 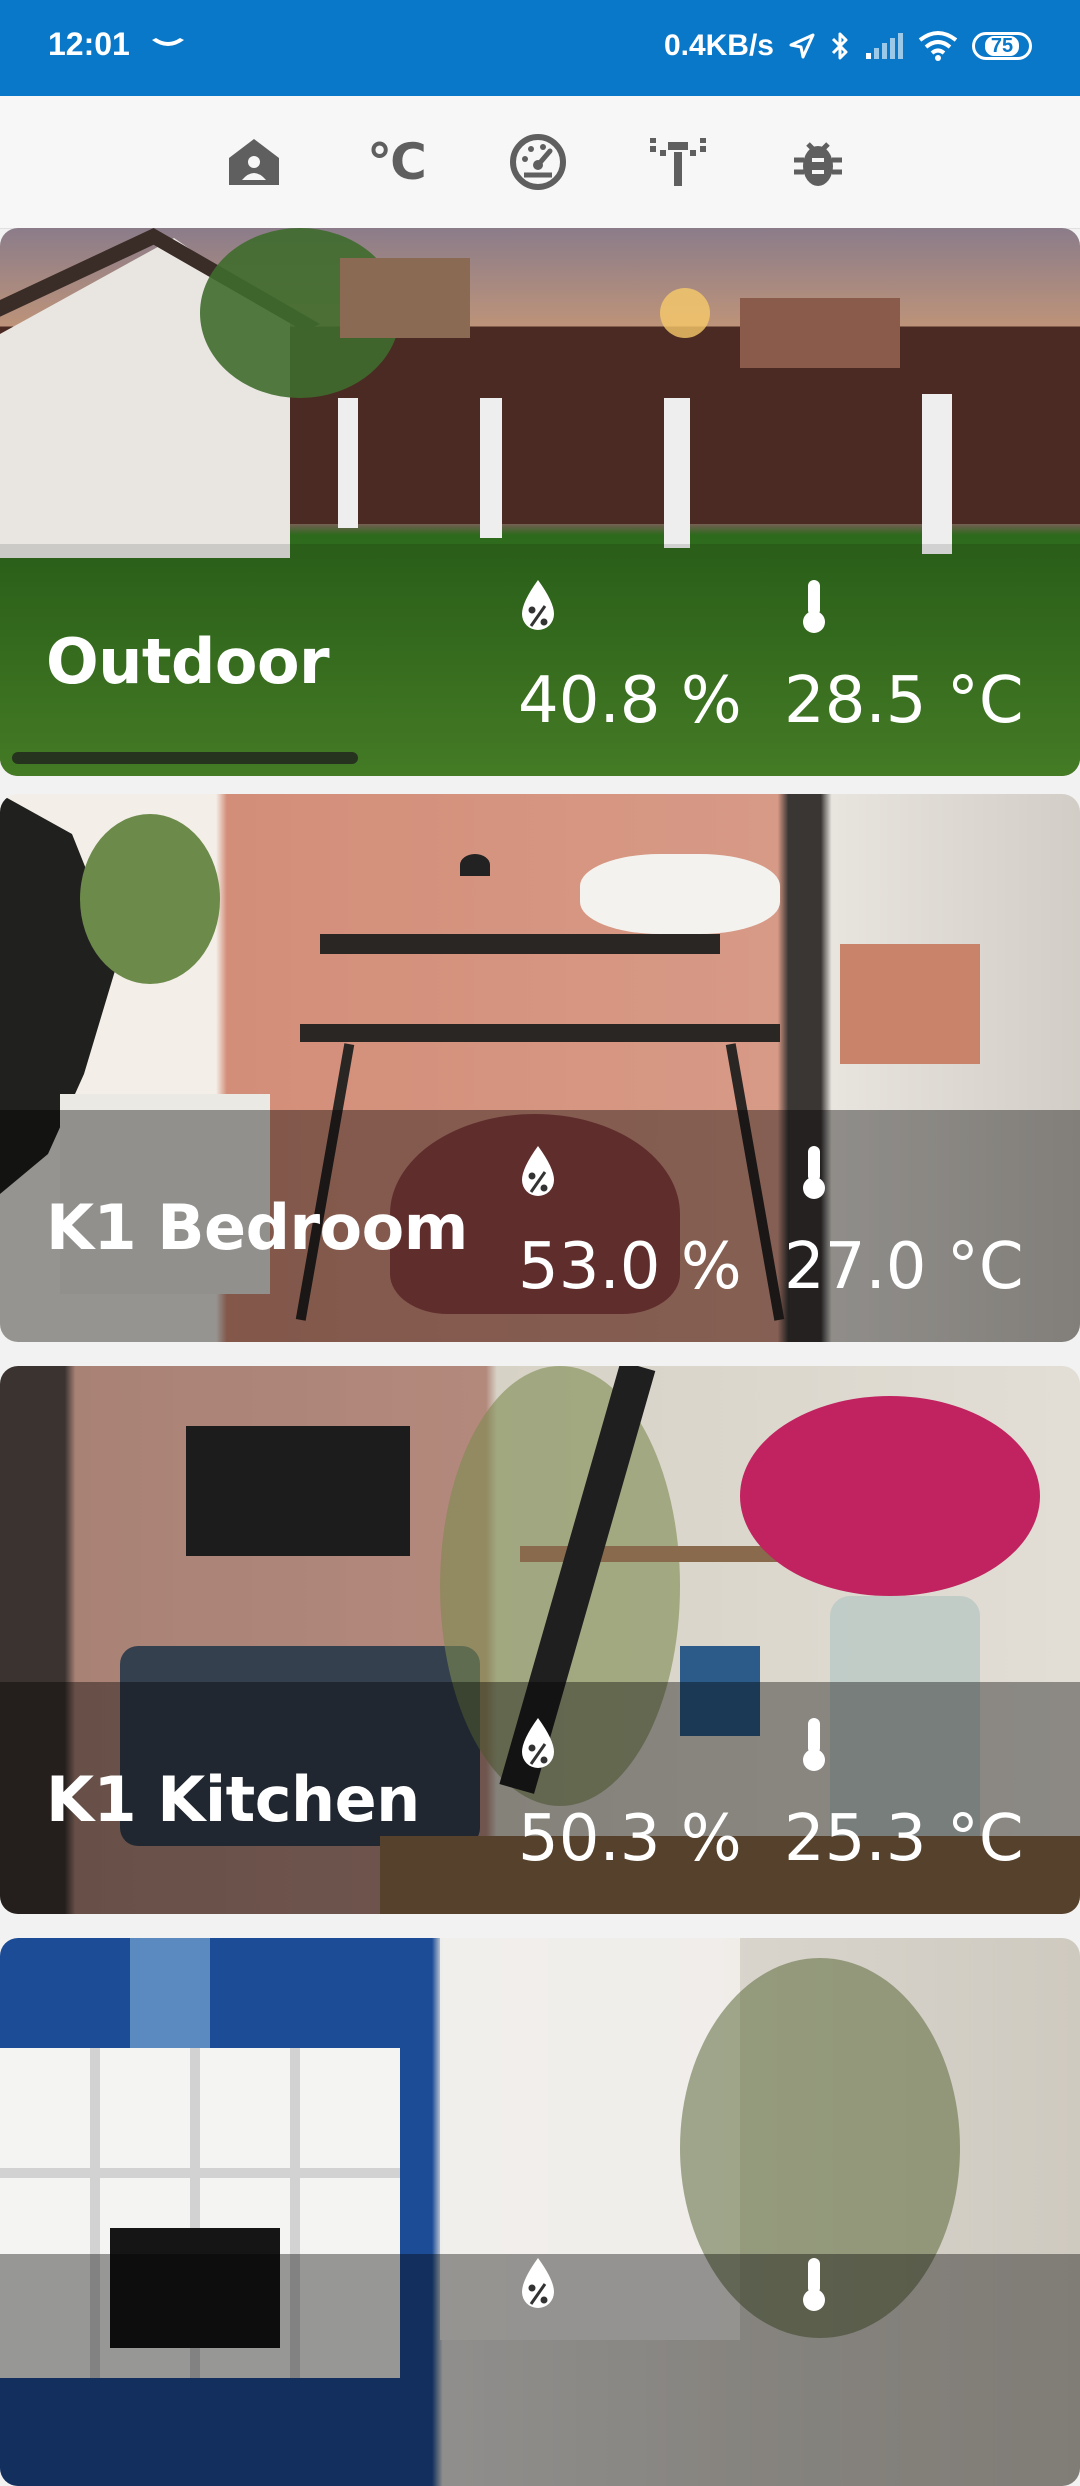 I want to click on room-name: Outdoor, so click(x=188, y=661).